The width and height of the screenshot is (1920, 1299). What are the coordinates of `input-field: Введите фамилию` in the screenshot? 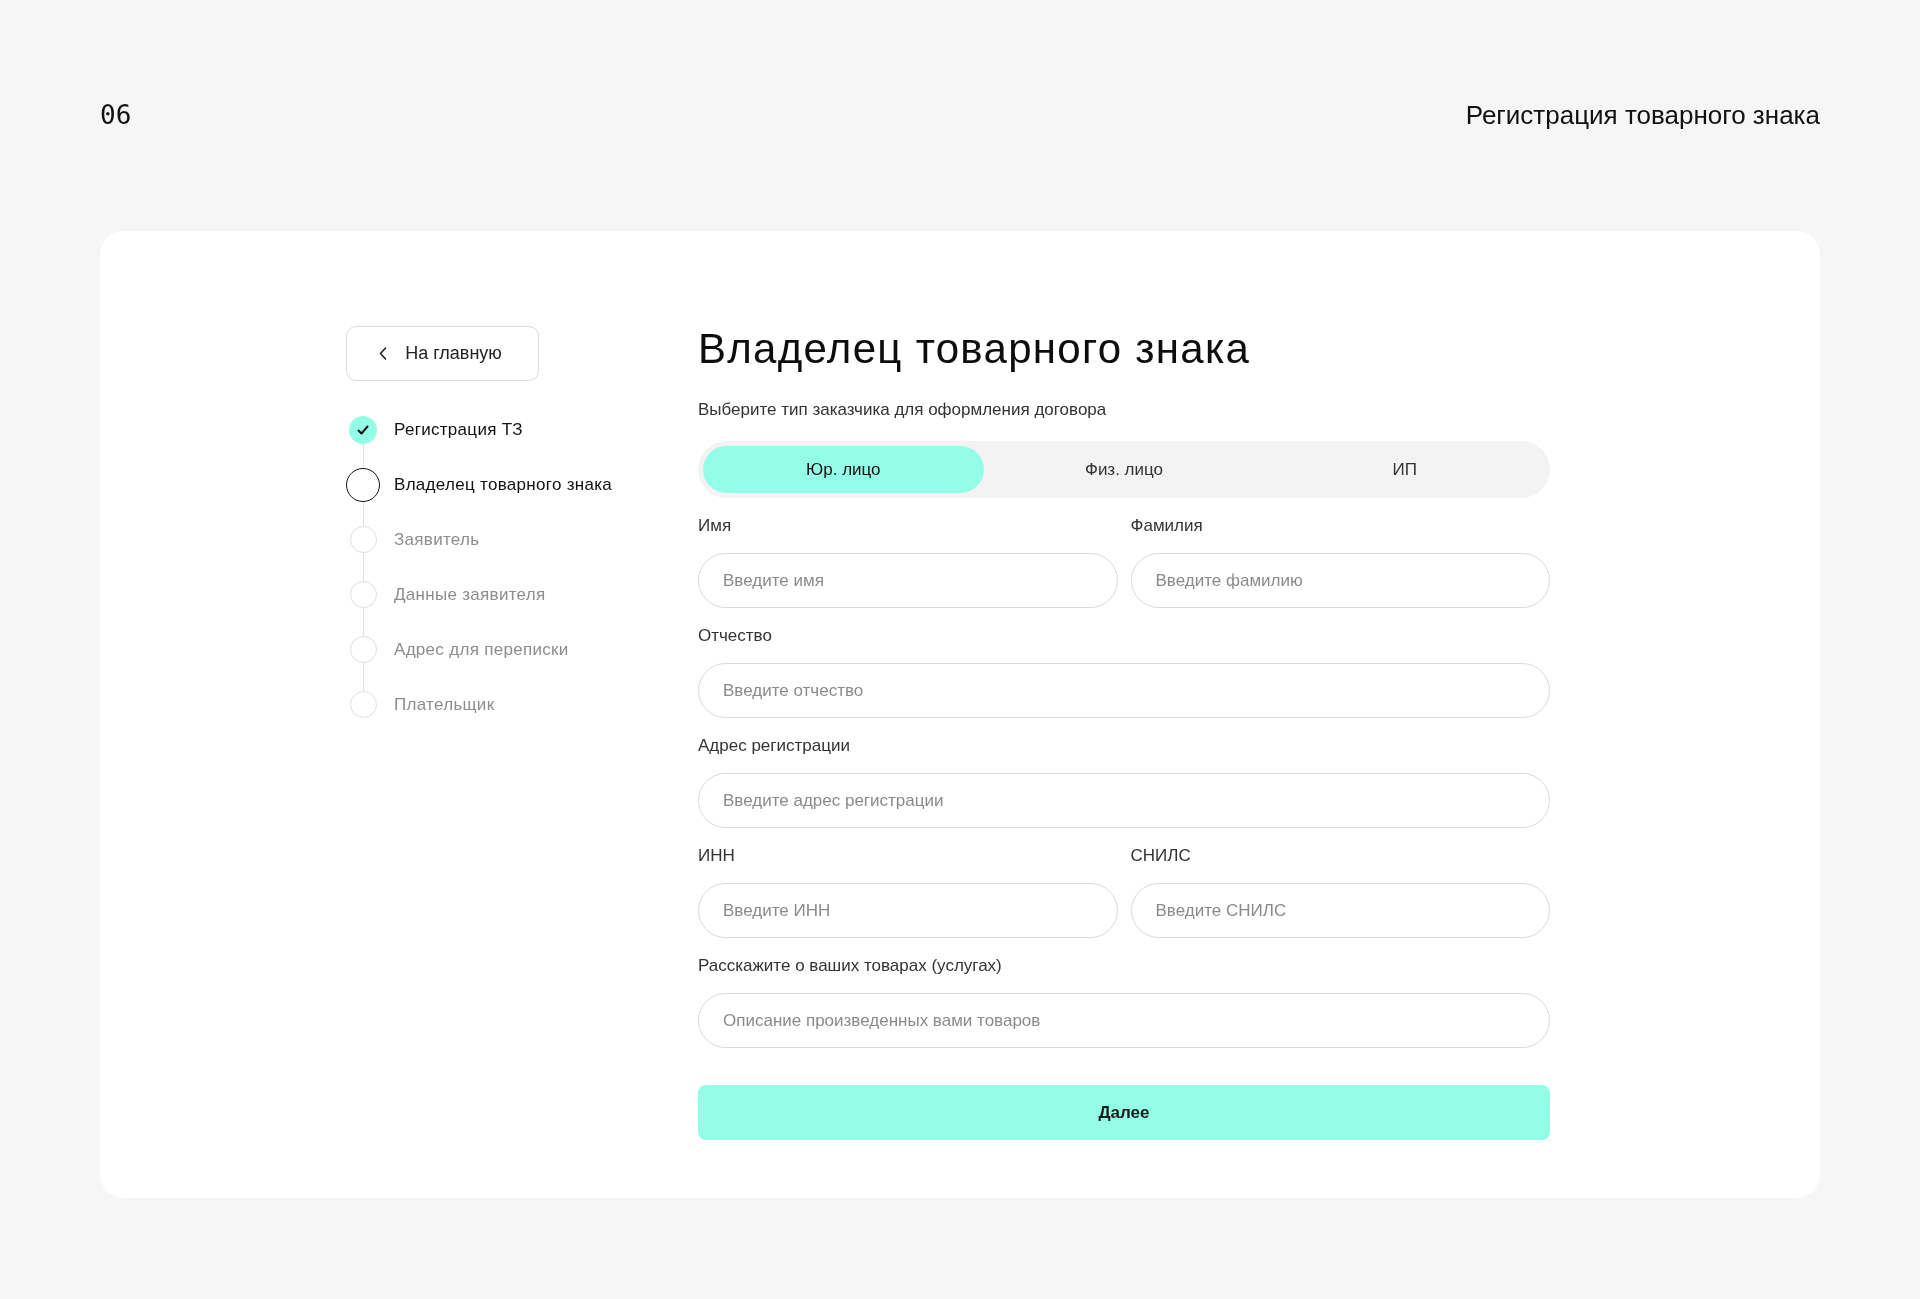 It's located at (1340, 580).